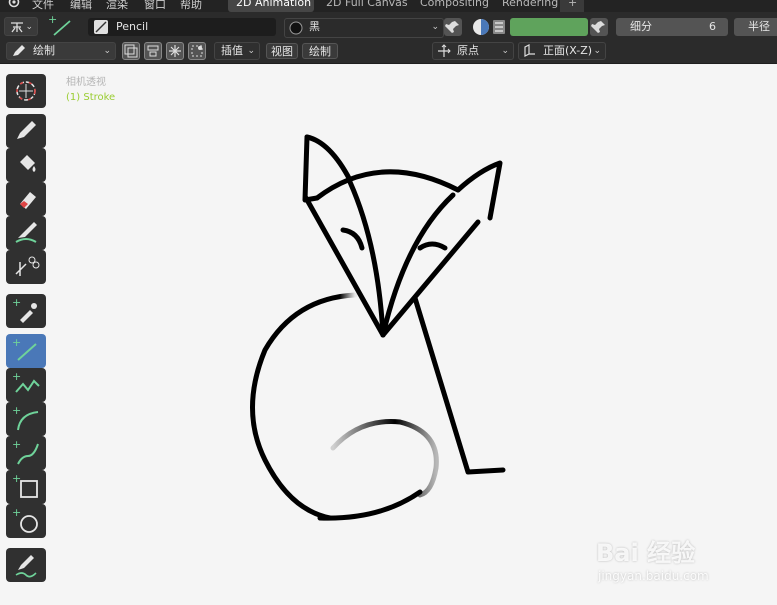 The height and width of the screenshot is (605, 777). I want to click on brush-name-field: Pencil, so click(132, 27).